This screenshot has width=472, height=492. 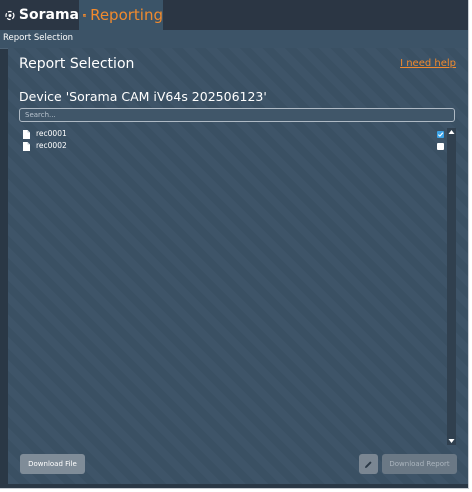 What do you see at coordinates (234, 39) in the screenshot?
I see `breadcrumb-bar: Report Selection` at bounding box center [234, 39].